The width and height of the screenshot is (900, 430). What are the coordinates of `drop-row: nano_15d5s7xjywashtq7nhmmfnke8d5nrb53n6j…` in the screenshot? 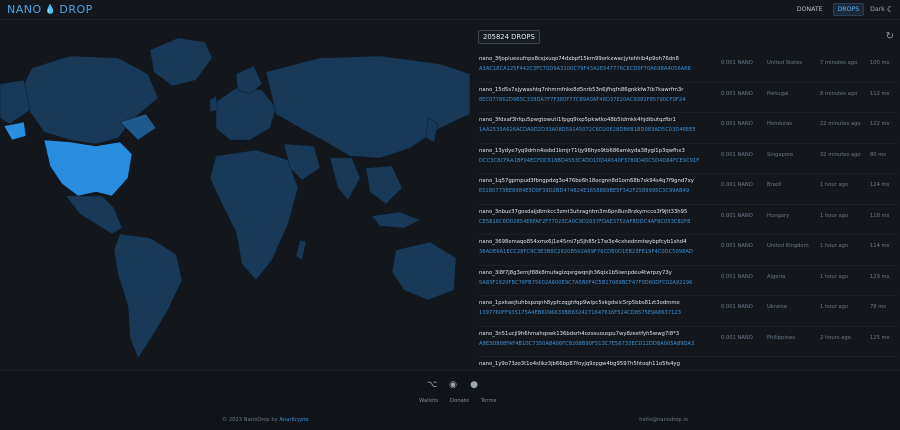 It's located at (688, 98).